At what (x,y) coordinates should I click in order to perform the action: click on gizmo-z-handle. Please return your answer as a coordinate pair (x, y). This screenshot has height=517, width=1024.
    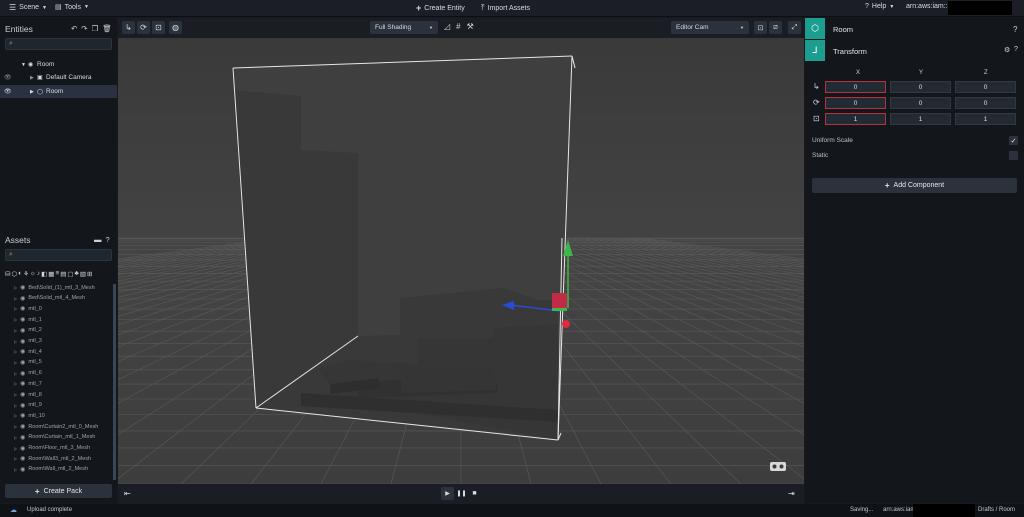
    Looking at the image, I should click on (566, 324).